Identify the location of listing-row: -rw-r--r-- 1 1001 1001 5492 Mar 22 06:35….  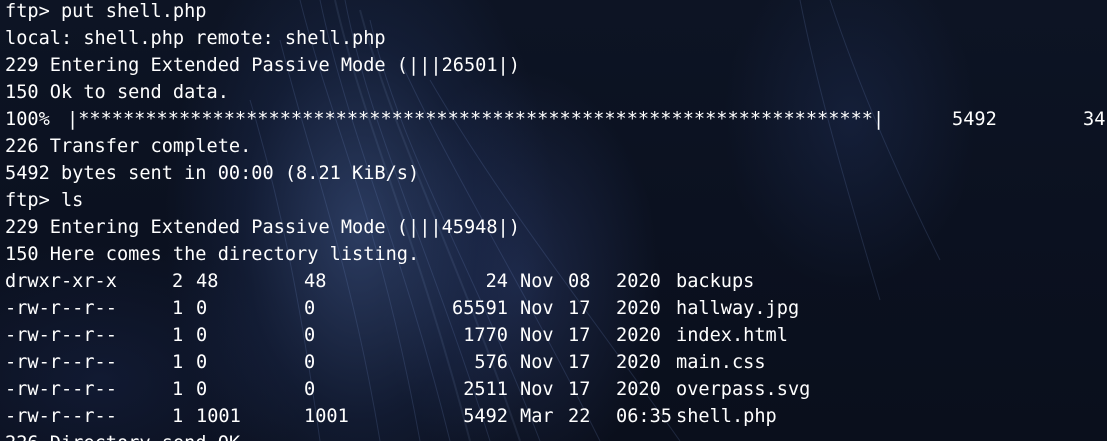
(555, 416).